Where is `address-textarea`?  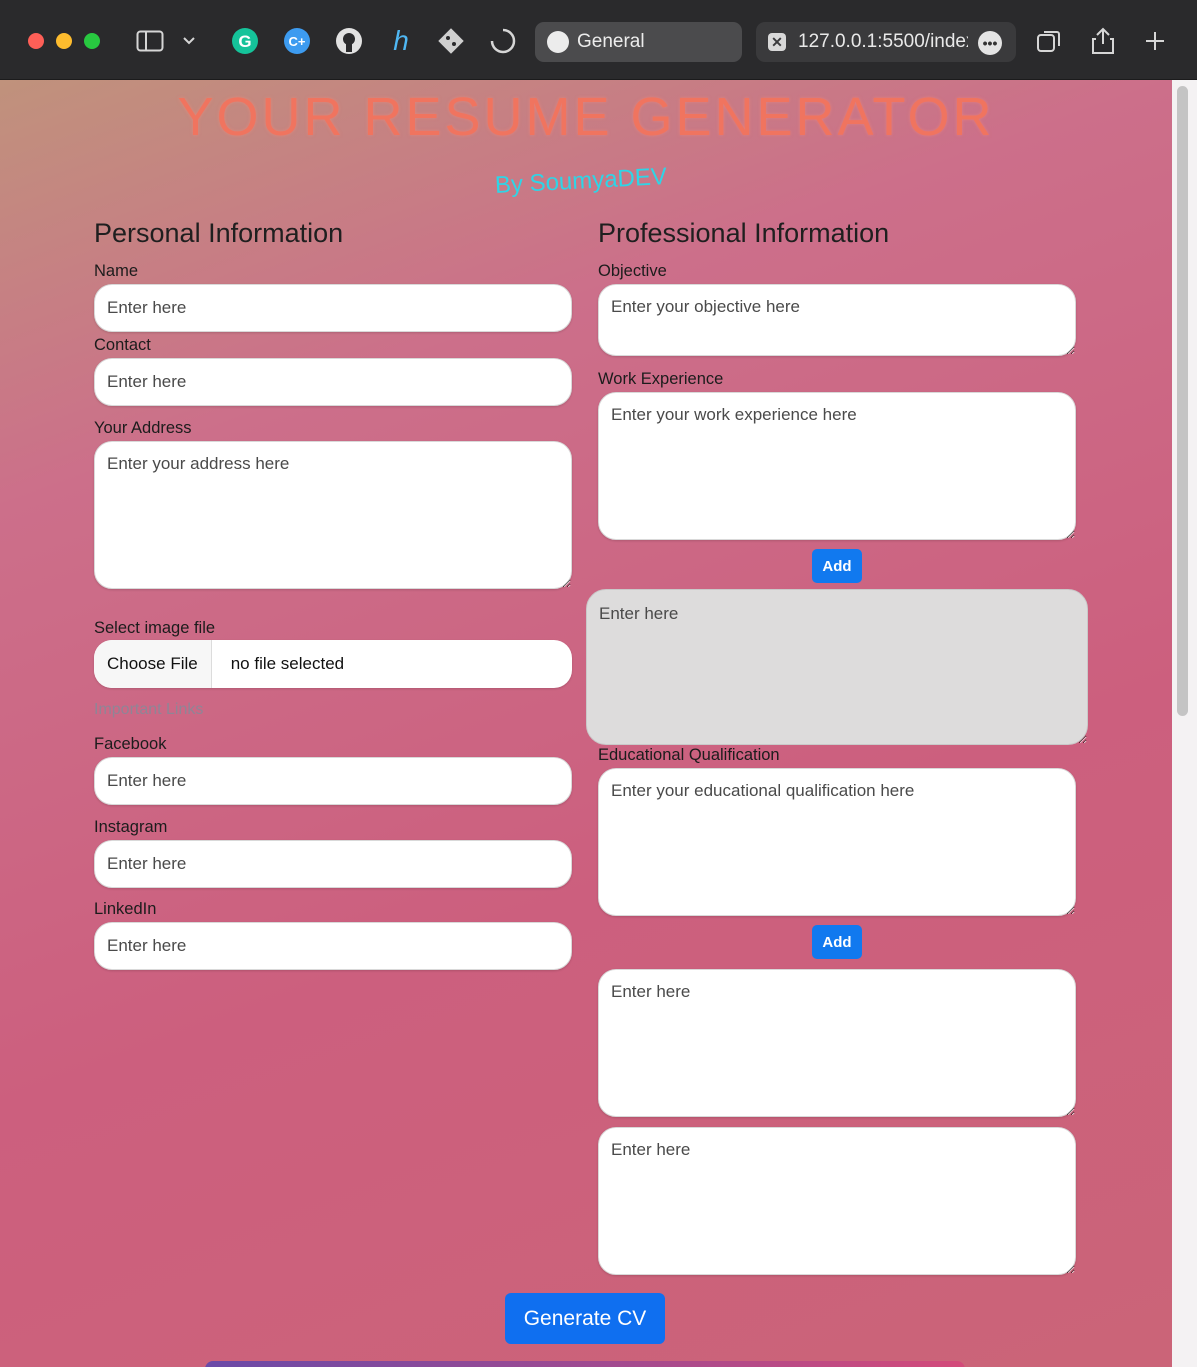 address-textarea is located at coordinates (333, 515).